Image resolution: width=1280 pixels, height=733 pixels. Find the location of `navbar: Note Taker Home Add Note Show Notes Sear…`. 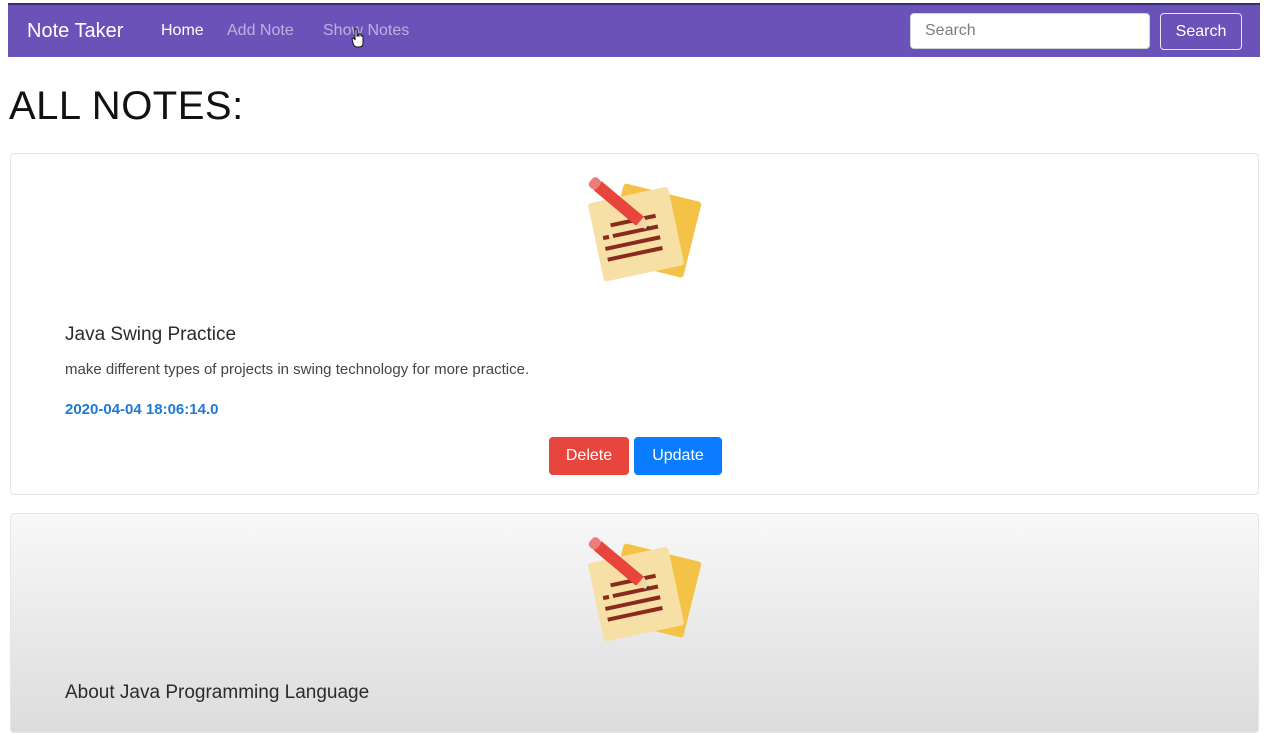

navbar: Note Taker Home Add Note Show Notes Sear… is located at coordinates (634, 30).